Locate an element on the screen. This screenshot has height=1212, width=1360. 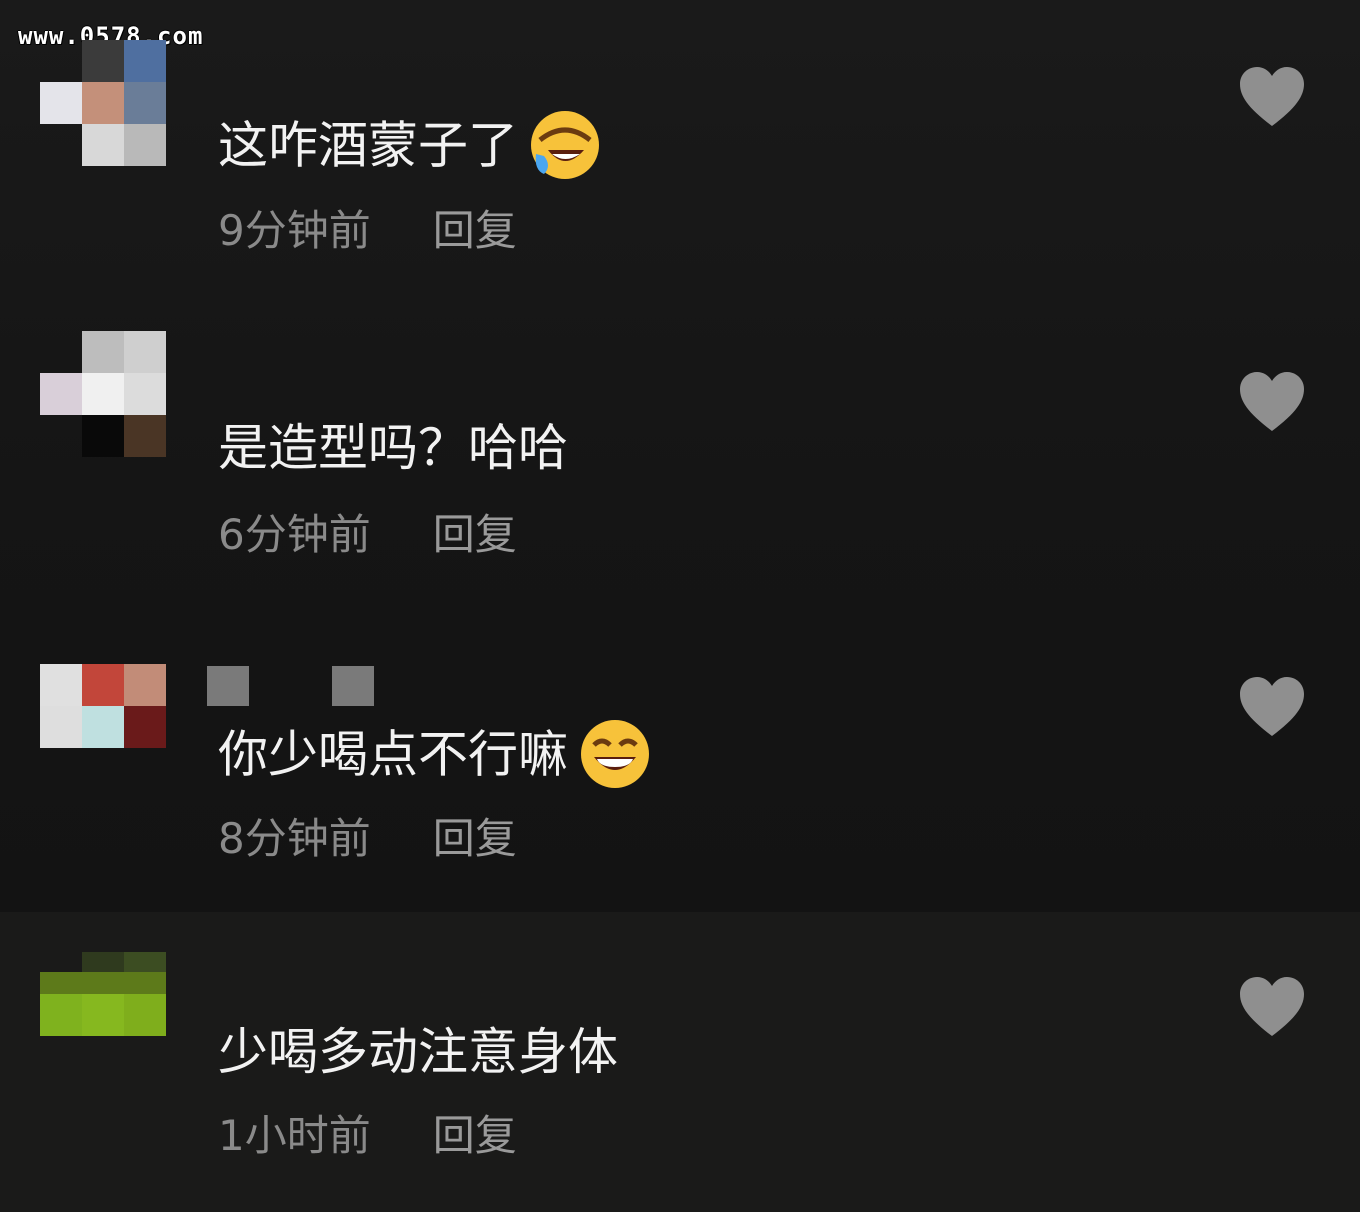
comment-time: 8分钟前 is located at coordinates (294, 838).